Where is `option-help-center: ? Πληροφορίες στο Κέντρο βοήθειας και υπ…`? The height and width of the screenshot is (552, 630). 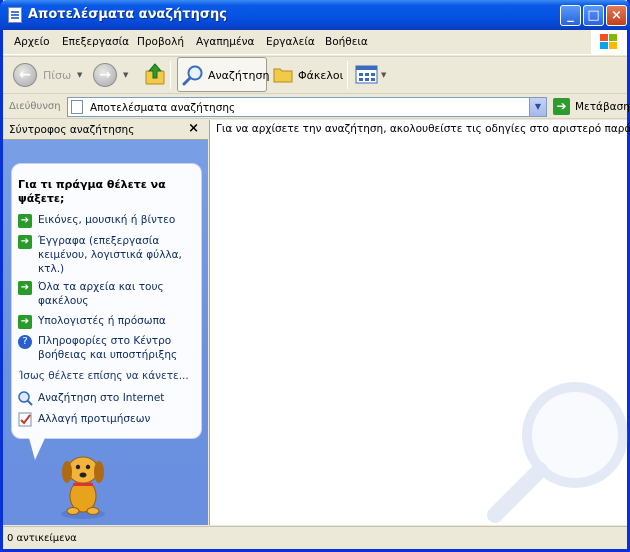
option-help-center: ? Πληροφορίες στο Κέντρο βοήθειας και υπ… is located at coordinates (105, 348).